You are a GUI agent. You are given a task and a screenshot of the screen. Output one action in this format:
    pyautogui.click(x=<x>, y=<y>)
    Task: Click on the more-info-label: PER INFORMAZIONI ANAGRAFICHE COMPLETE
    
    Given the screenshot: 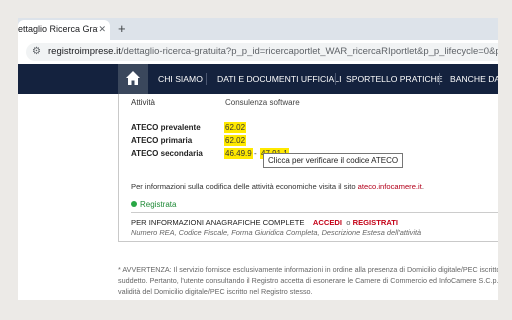 What is the action you would take?
    pyautogui.click(x=218, y=222)
    